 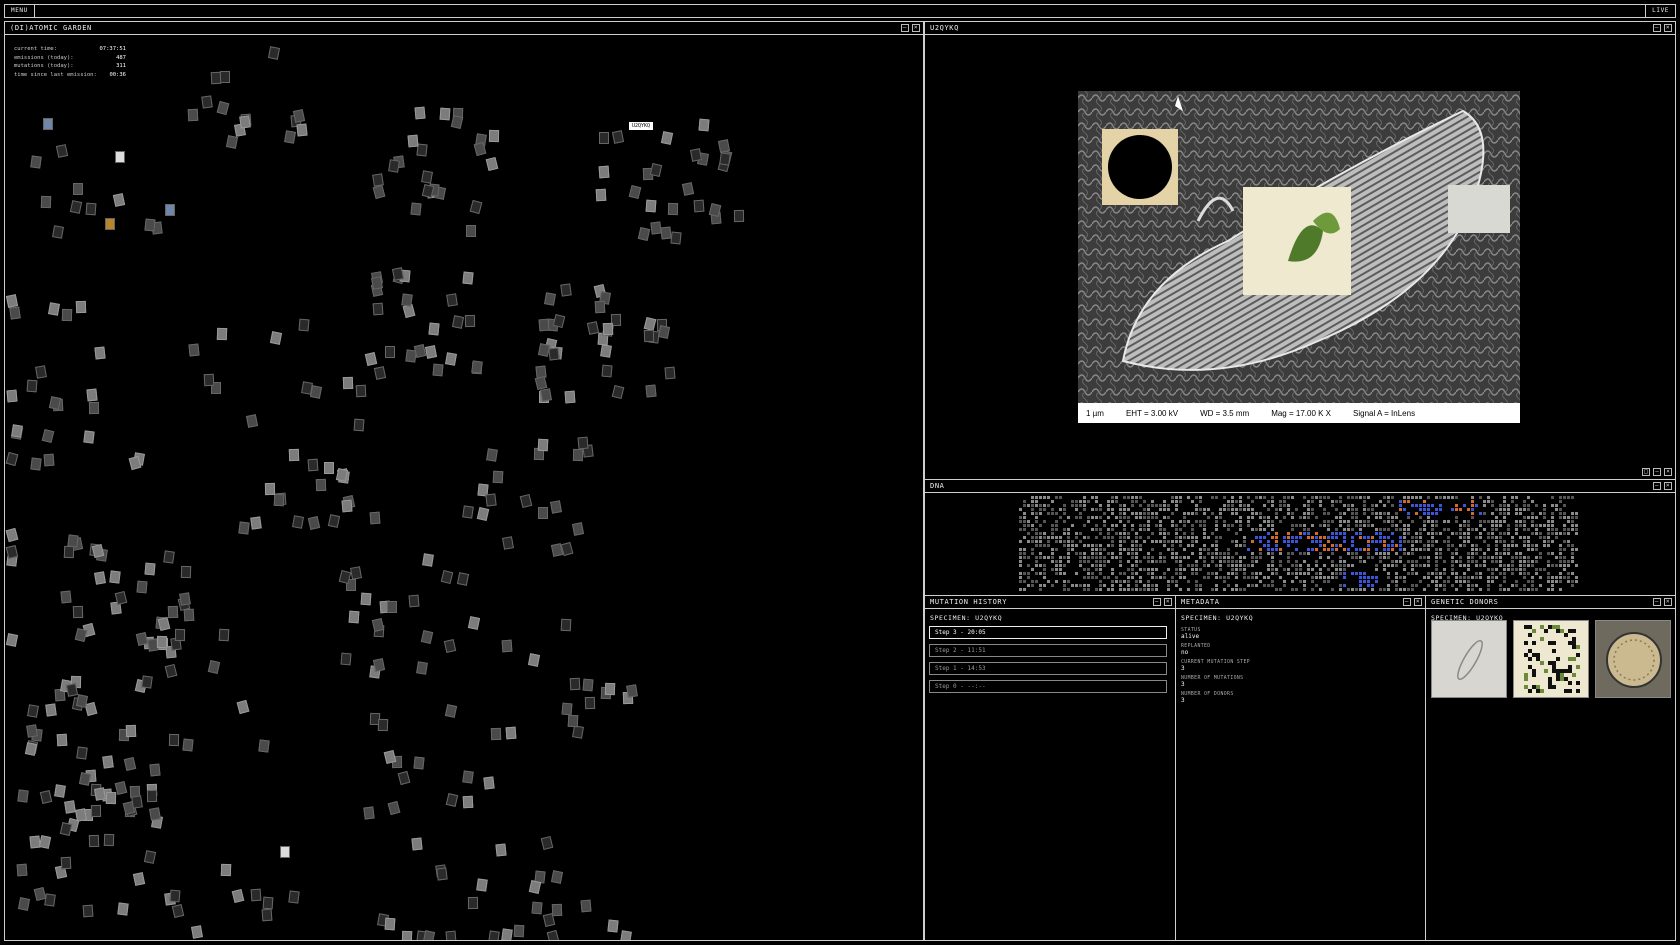 What do you see at coordinates (1048, 650) in the screenshot?
I see `mutation-step-2: Step 2 - 11:51` at bounding box center [1048, 650].